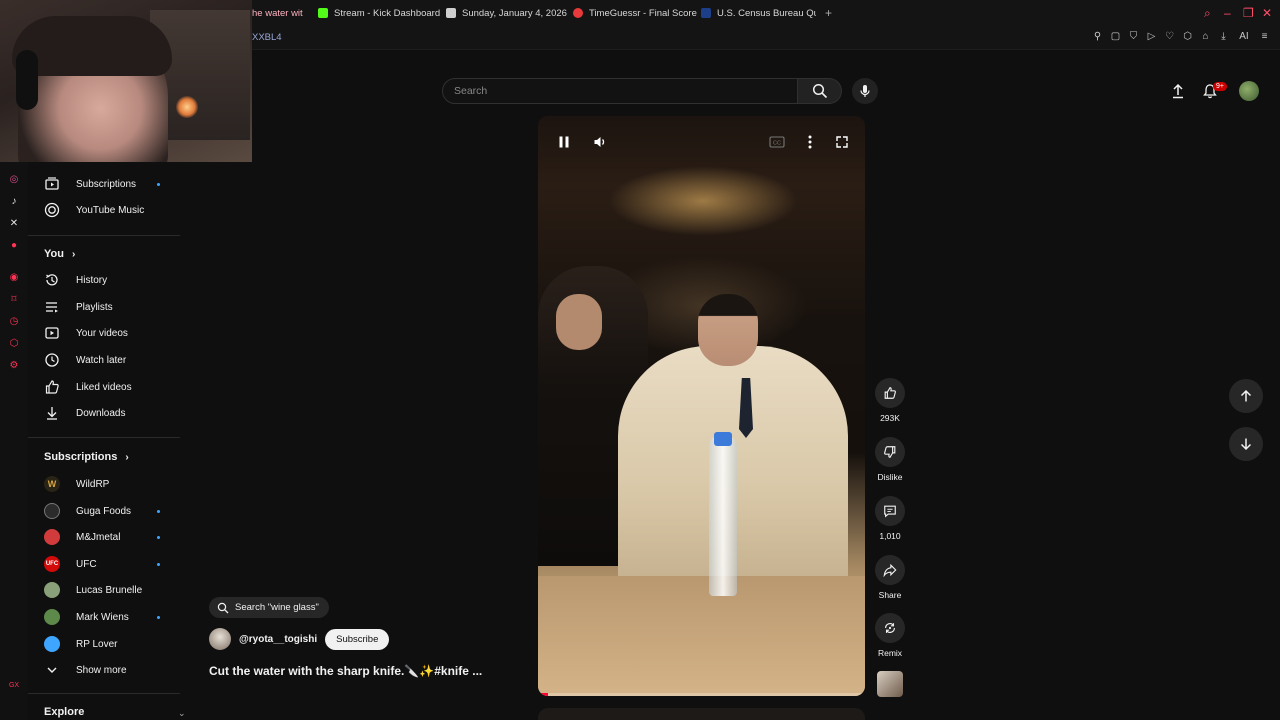 The height and width of the screenshot is (720, 1280). I want to click on settings-icon: ⚙, so click(14, 366).